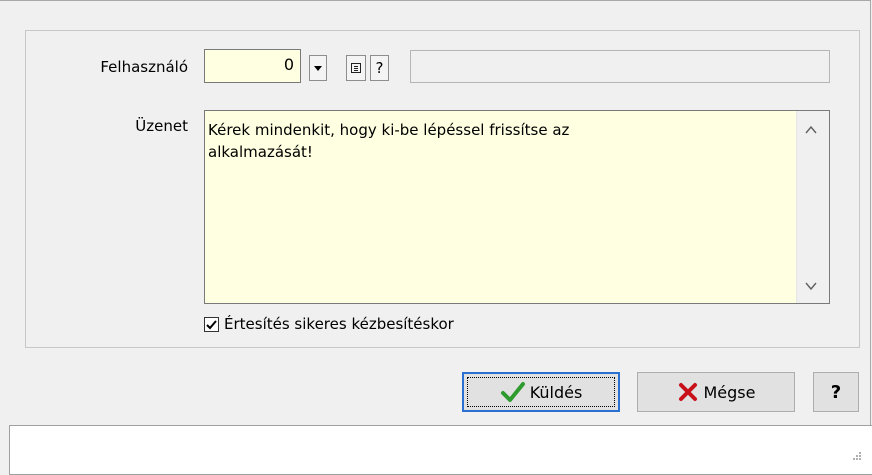  I want to click on notify-checkbox-row: Értesítés sikeres kézbesítéskor, so click(329, 324).